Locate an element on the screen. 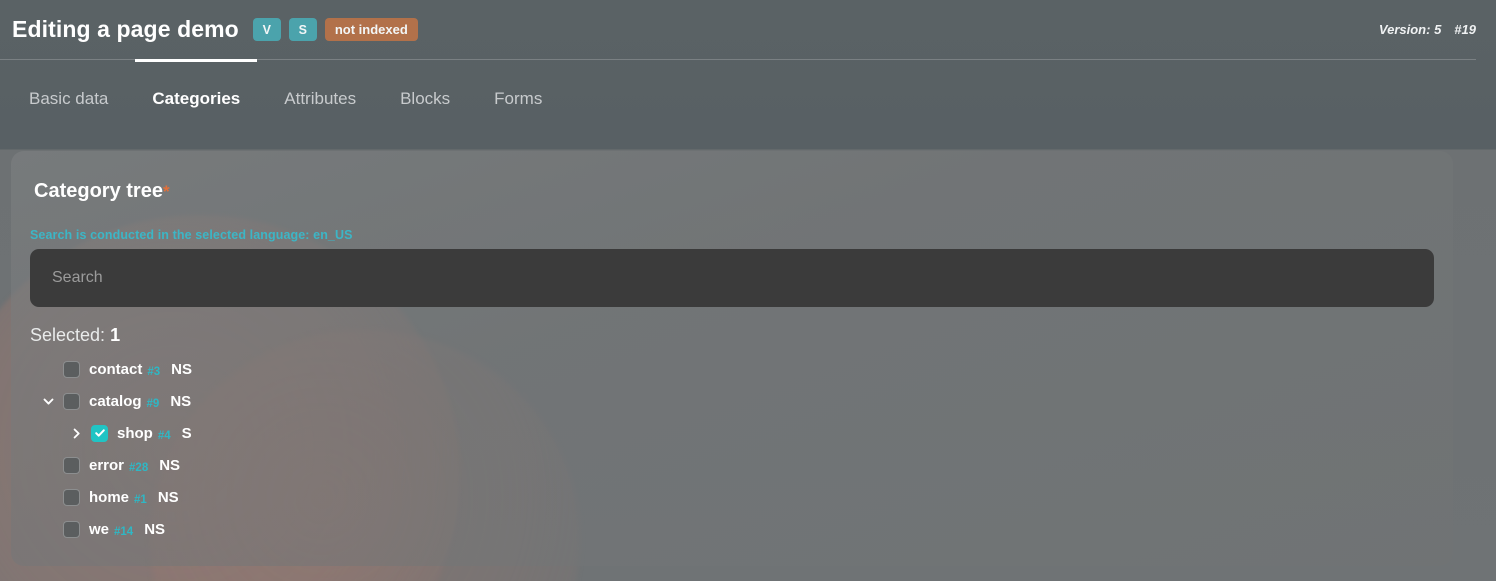  required-asterisk: * is located at coordinates (166, 191).